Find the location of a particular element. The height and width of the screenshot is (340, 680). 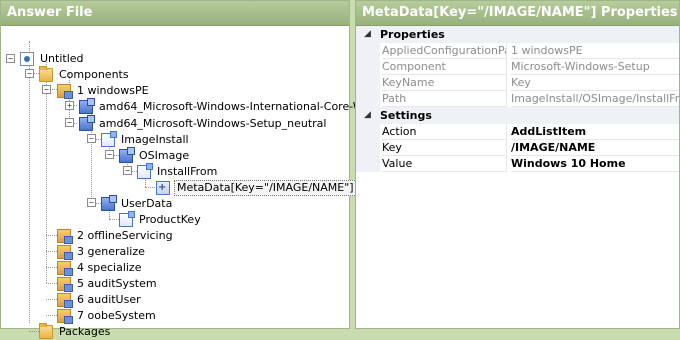

property-value: Key is located at coordinates (595, 83).